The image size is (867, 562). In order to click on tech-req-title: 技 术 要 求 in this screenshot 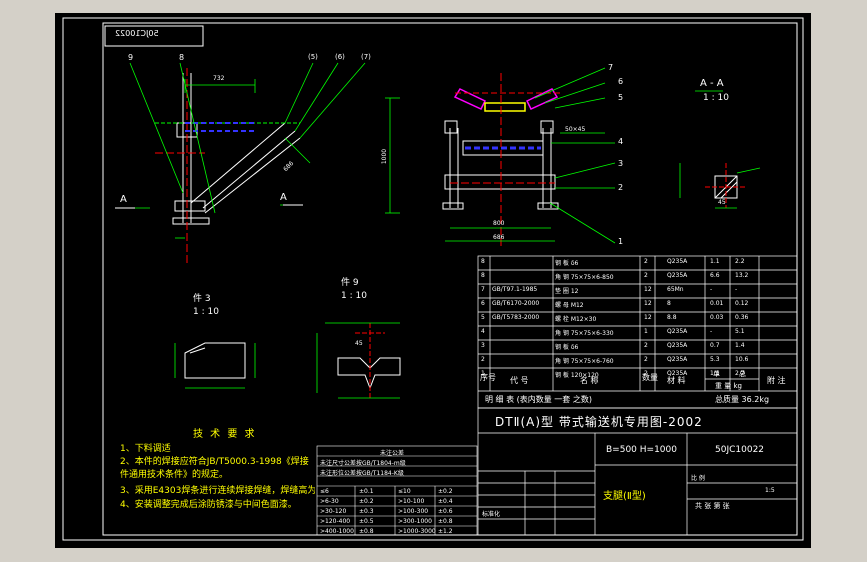, I will do `click(225, 434)`.